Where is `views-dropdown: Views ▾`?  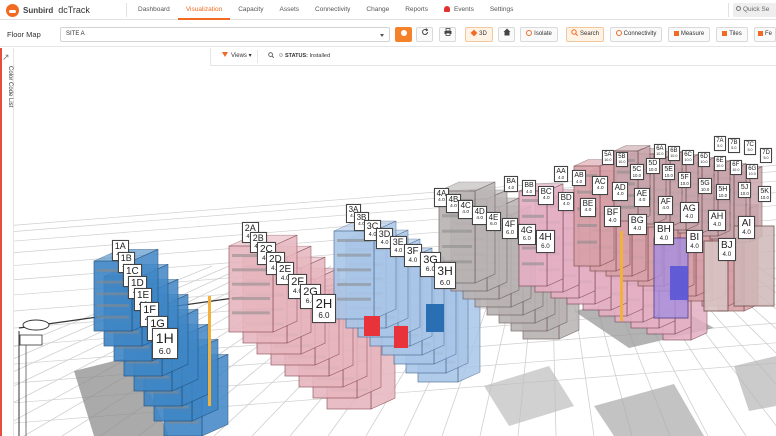 views-dropdown: Views ▾ is located at coordinates (237, 56).